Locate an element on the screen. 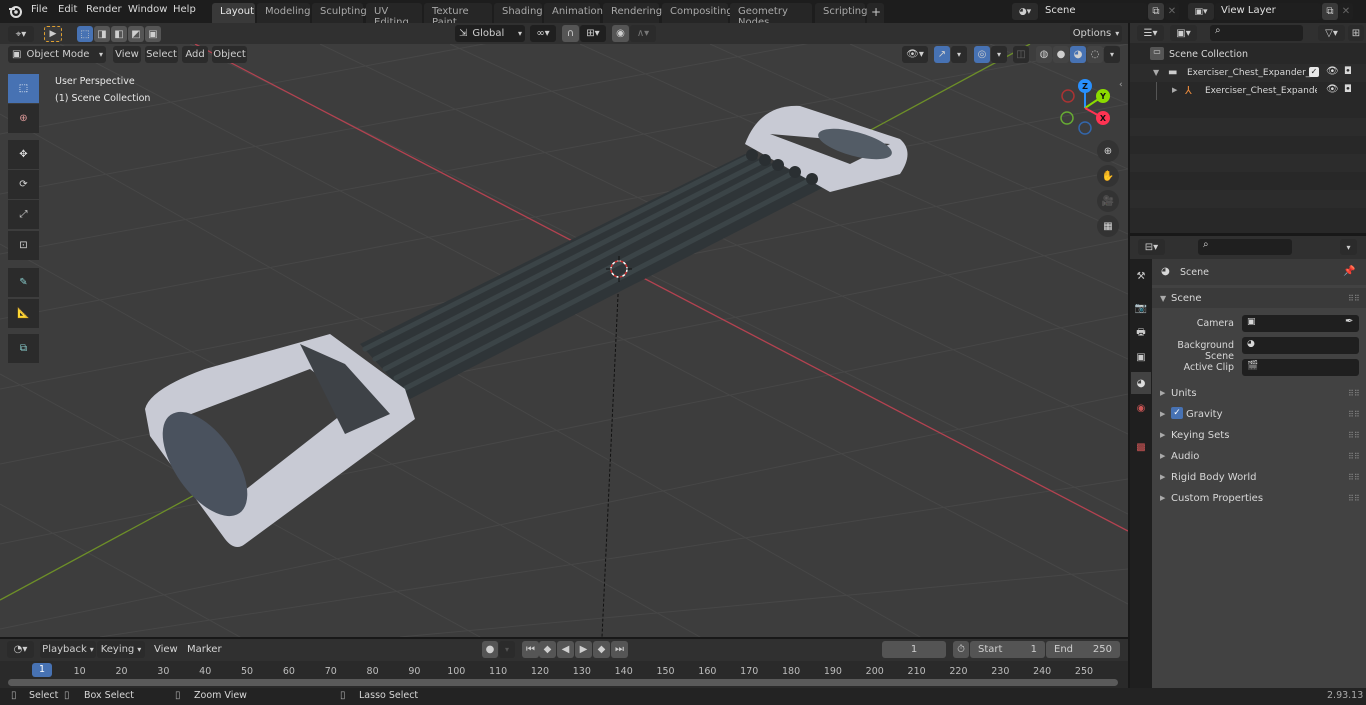  pin-icon: 📌 is located at coordinates (1349, 271).